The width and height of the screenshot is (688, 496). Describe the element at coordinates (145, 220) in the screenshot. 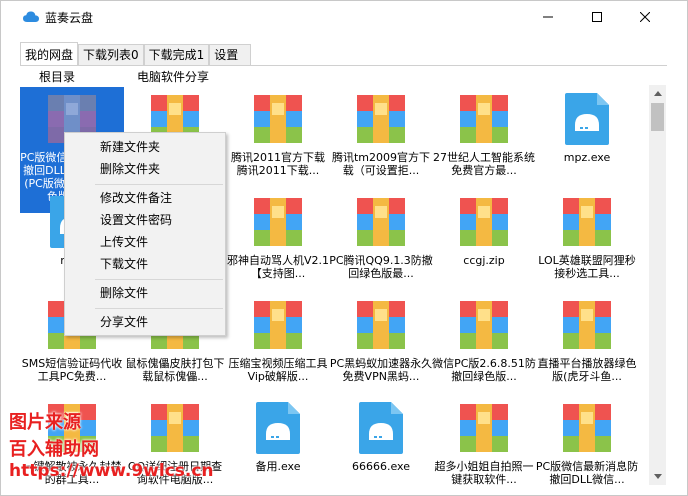

I see `menu-set-password: 设置文件密码` at that location.